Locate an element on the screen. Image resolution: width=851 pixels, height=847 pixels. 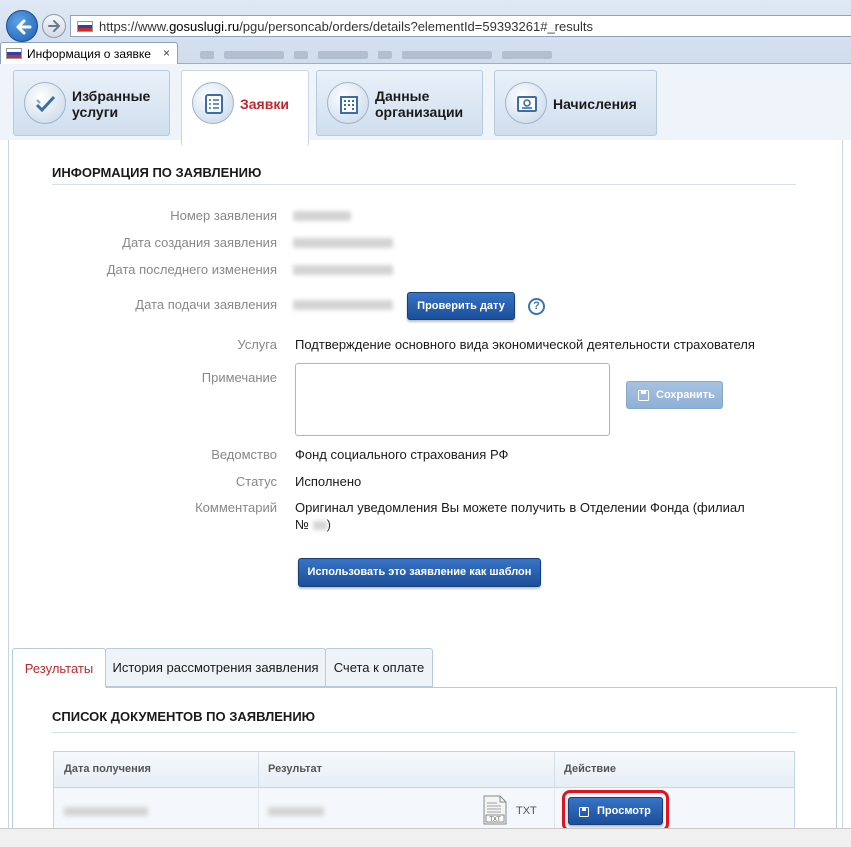
service-label: Услуга is located at coordinates (257, 344).